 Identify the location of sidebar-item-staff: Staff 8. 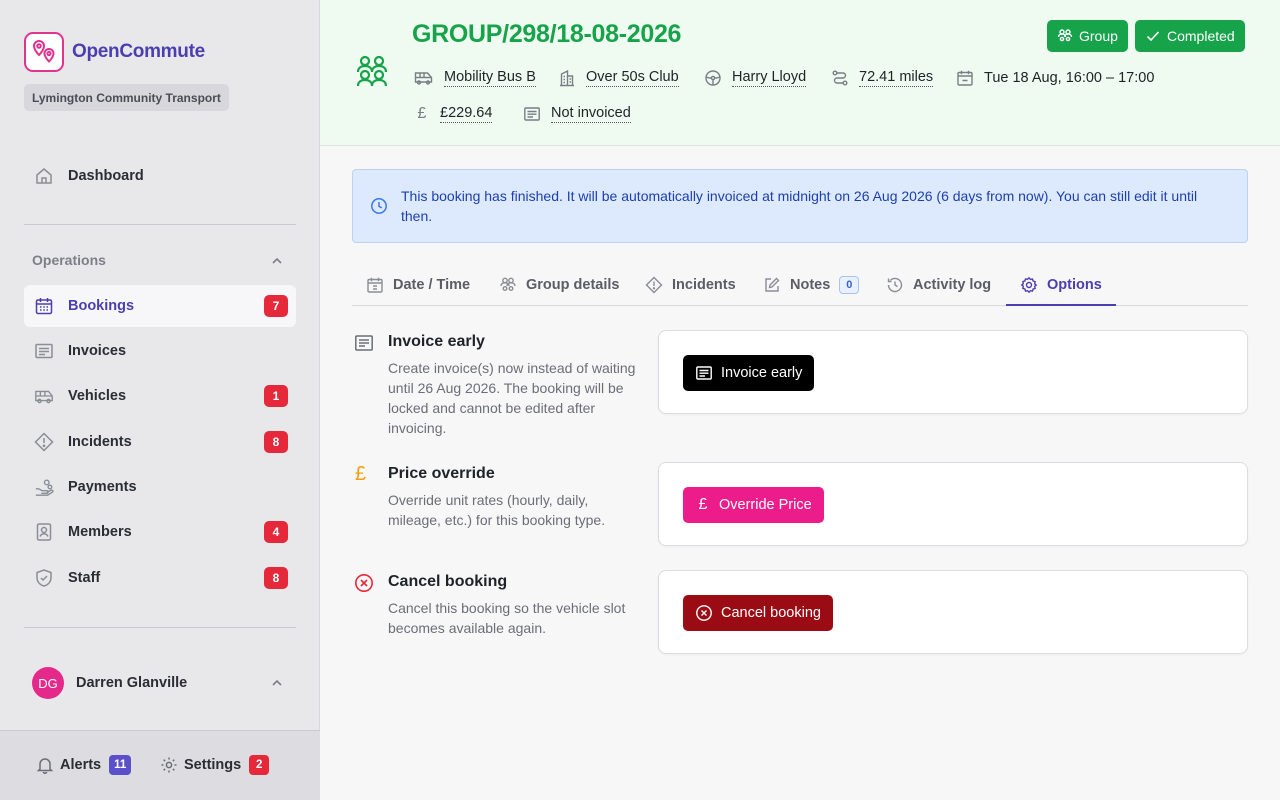
(160, 578).